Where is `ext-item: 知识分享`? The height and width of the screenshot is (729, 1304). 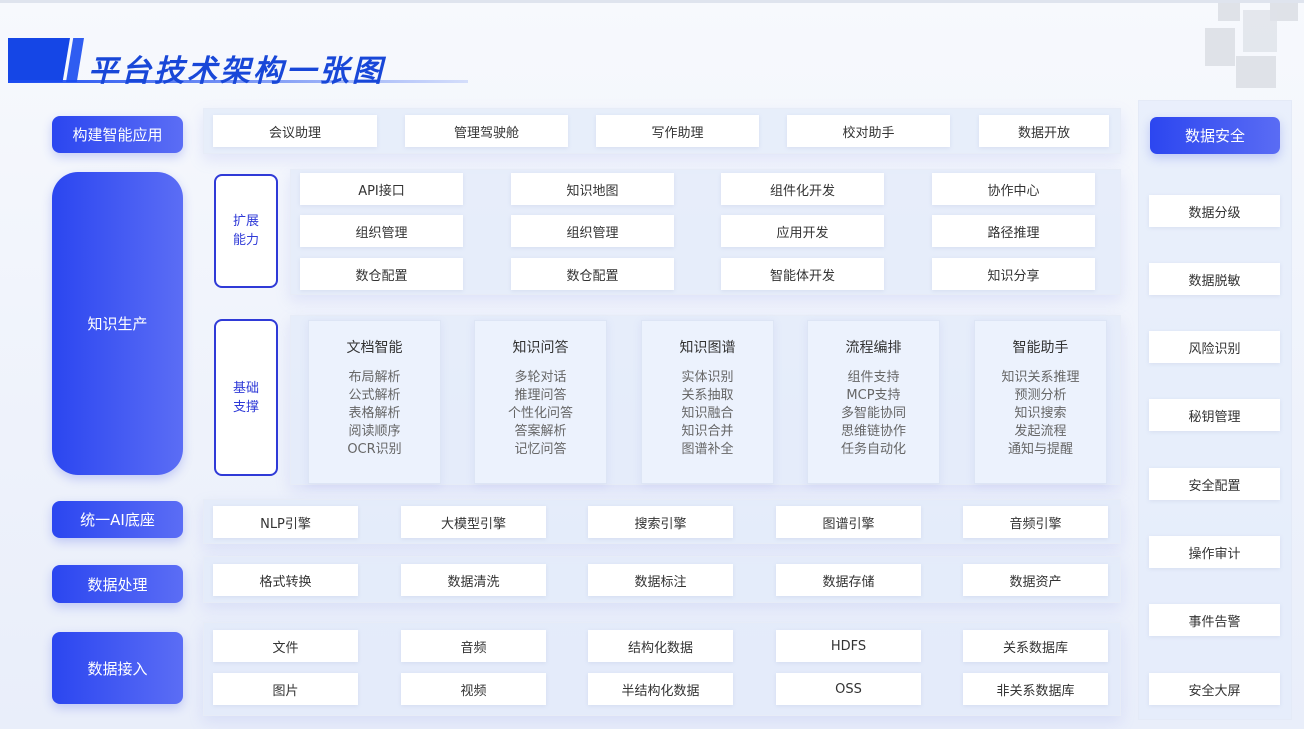
ext-item: 知识分享 is located at coordinates (1013, 274).